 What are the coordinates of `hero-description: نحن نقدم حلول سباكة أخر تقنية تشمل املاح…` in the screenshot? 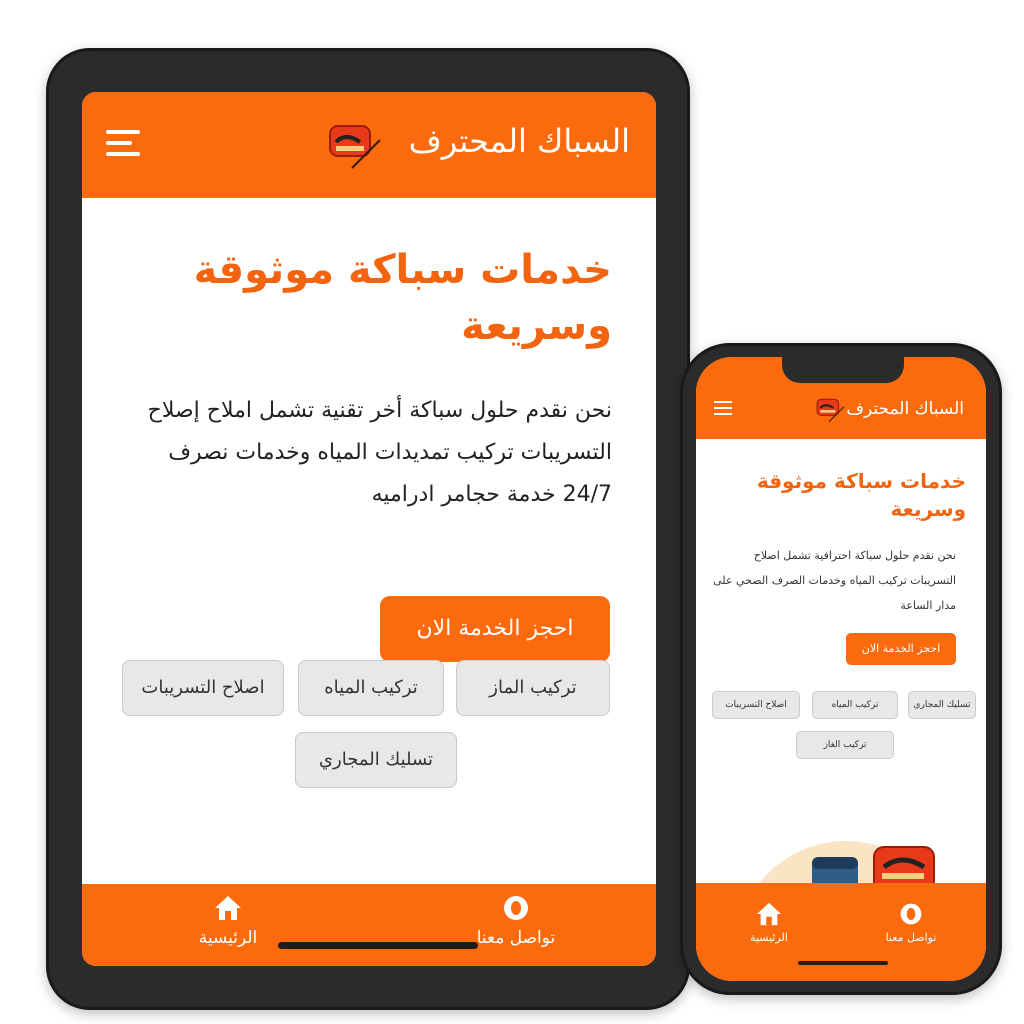 It's located at (379, 452).